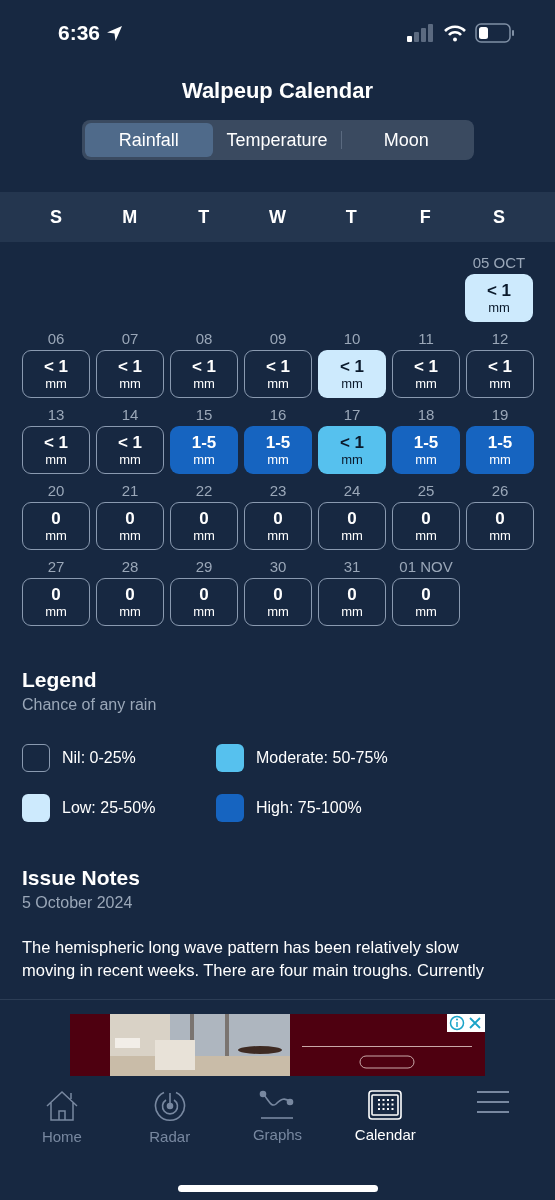 This screenshot has height=1200, width=555. What do you see at coordinates (204, 566) in the screenshot?
I see `day-date: 29` at bounding box center [204, 566].